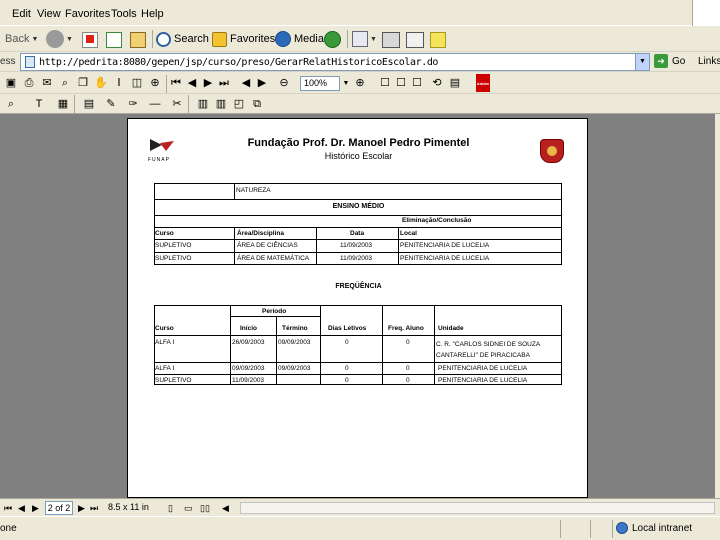 The width and height of the screenshot is (720, 540). I want to click on facing-icon: ▯▯, so click(205, 508).